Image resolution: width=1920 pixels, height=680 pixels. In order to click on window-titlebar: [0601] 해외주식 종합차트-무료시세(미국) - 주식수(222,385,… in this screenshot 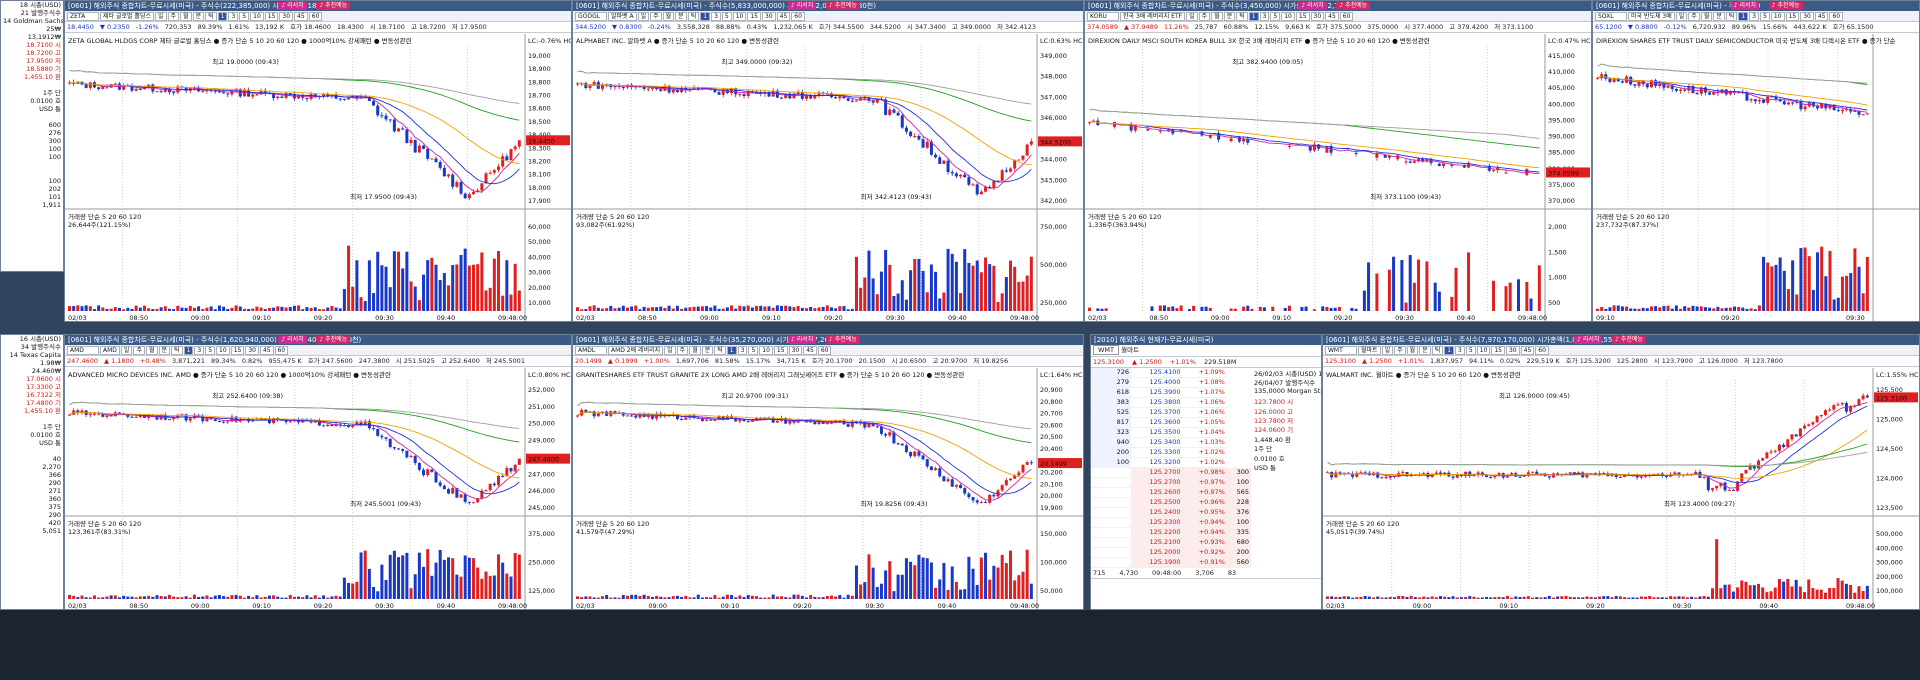, I will do `click(318, 6)`.